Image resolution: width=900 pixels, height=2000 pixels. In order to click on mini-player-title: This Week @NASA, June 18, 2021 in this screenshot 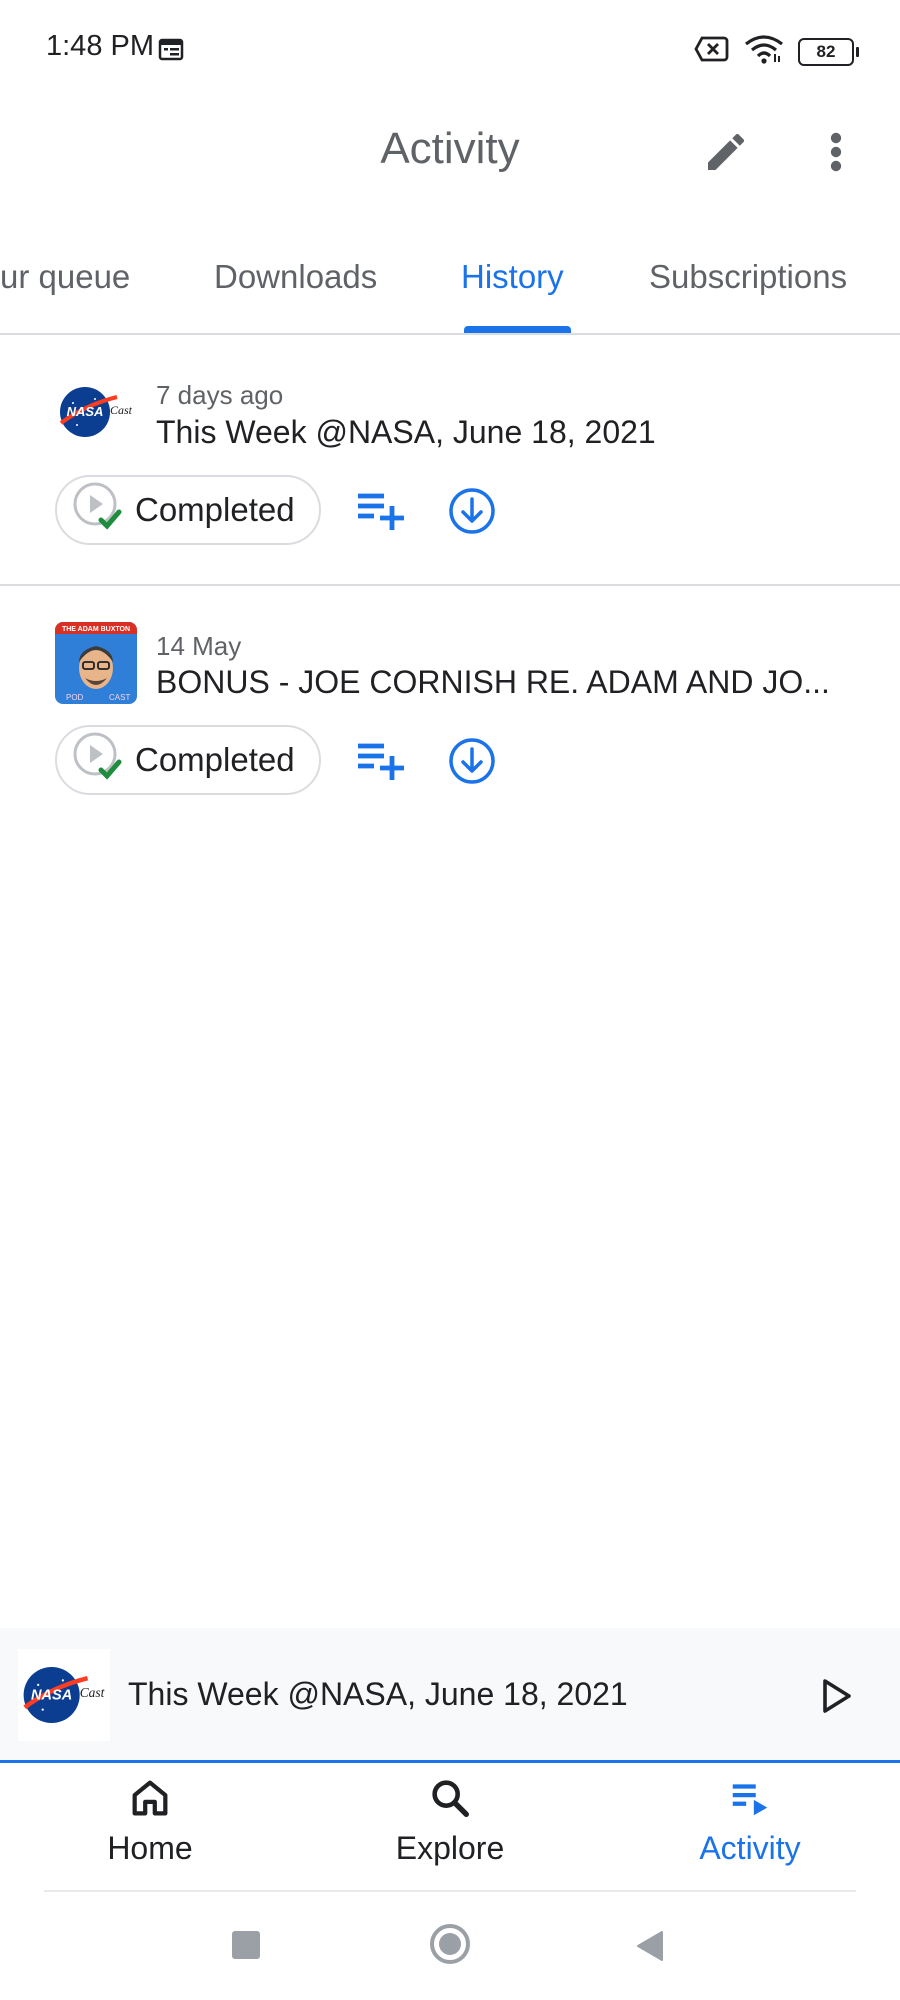, I will do `click(378, 1694)`.